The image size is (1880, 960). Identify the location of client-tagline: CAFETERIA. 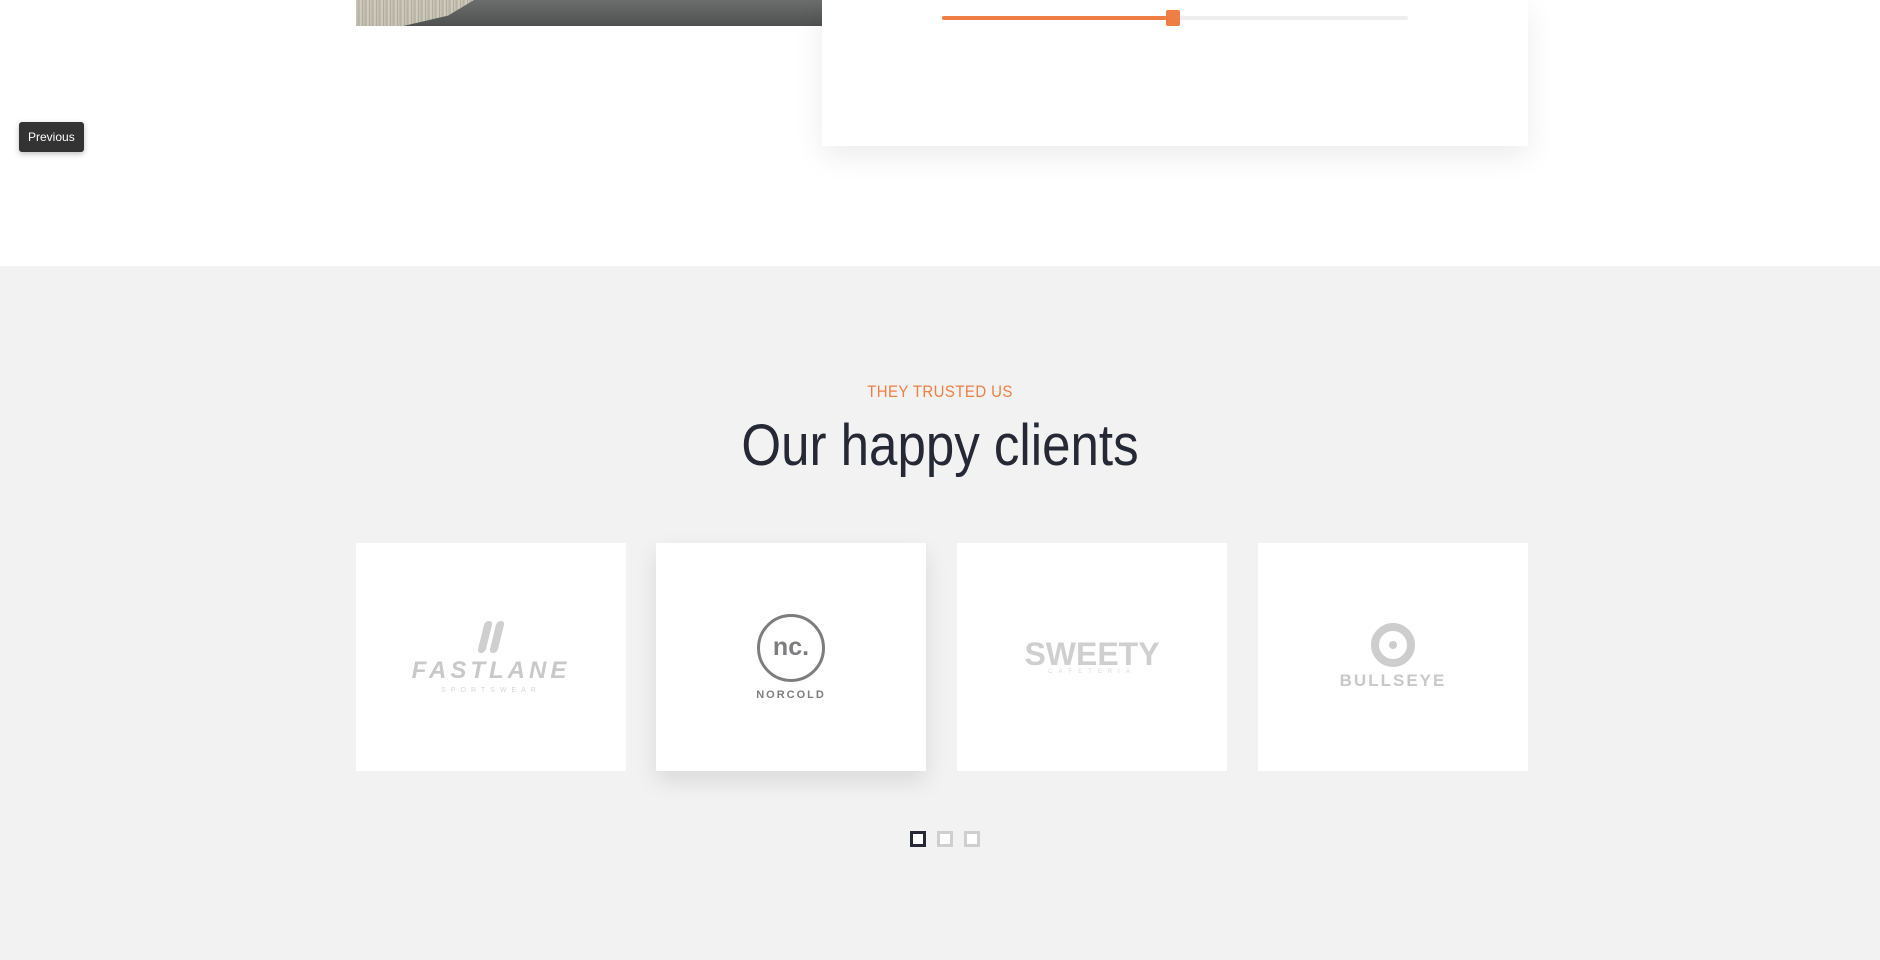
(1092, 672).